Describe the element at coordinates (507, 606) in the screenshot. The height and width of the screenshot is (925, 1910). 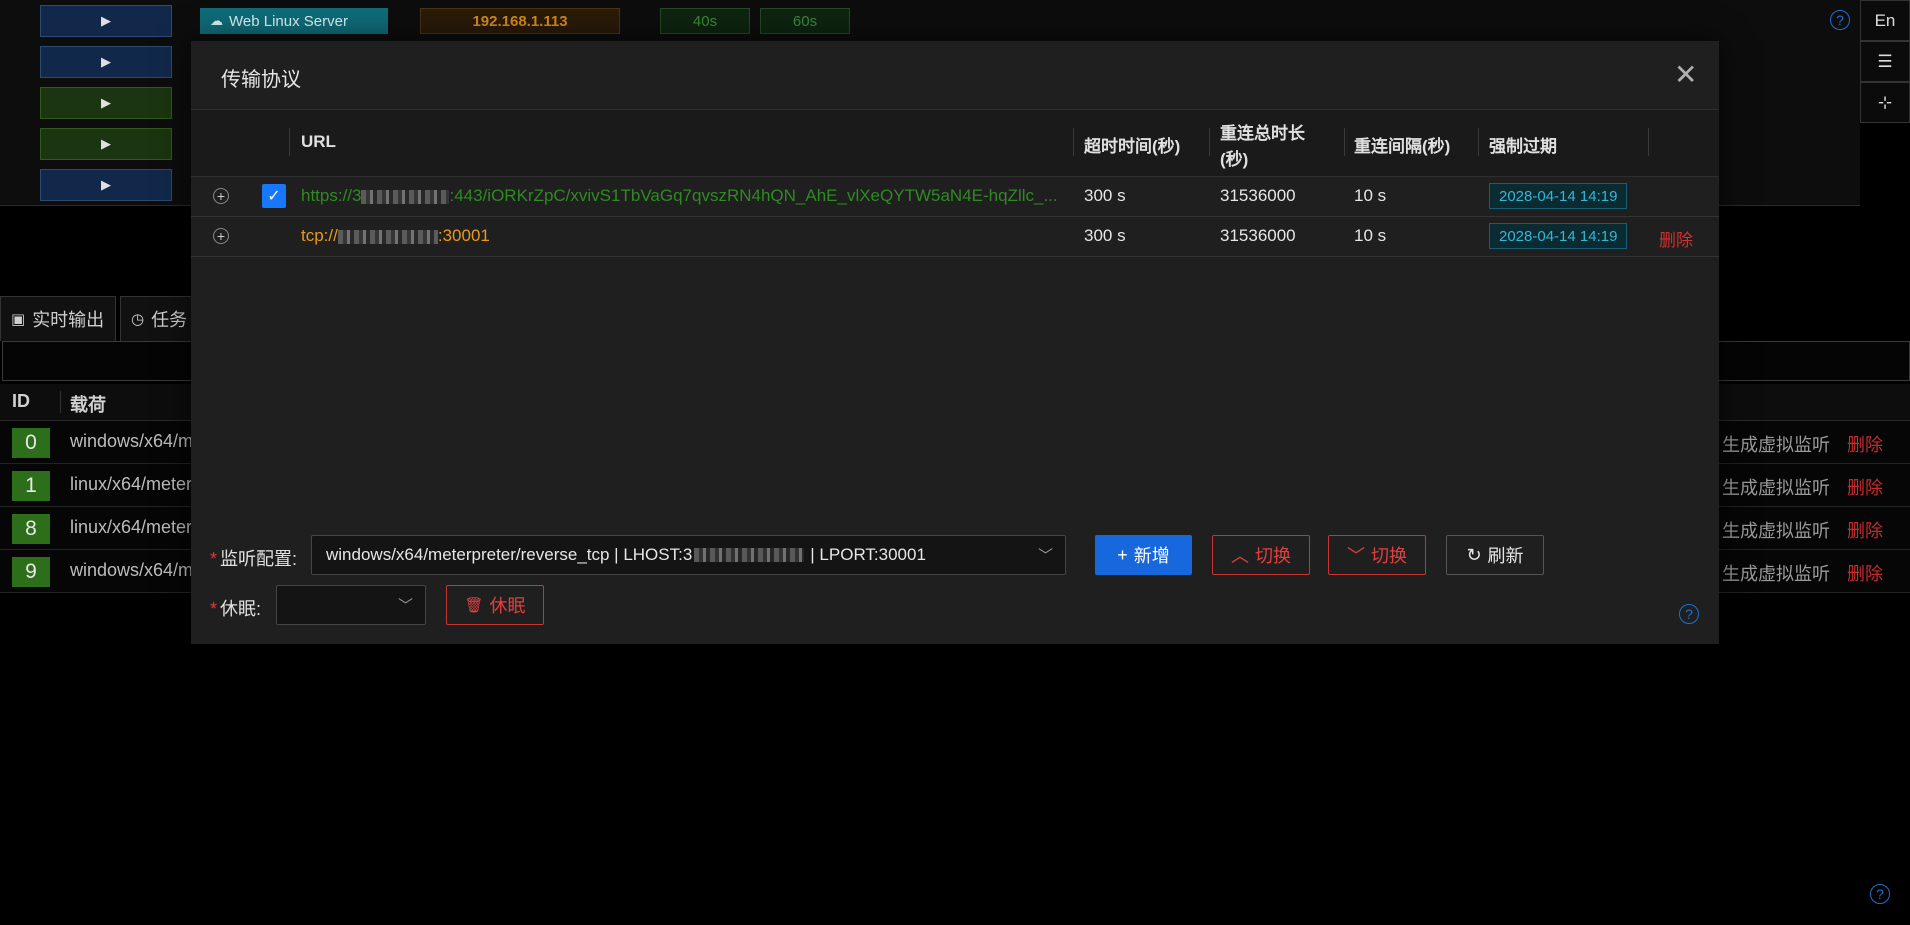
I see `sleep-button-label: 休眠` at that location.